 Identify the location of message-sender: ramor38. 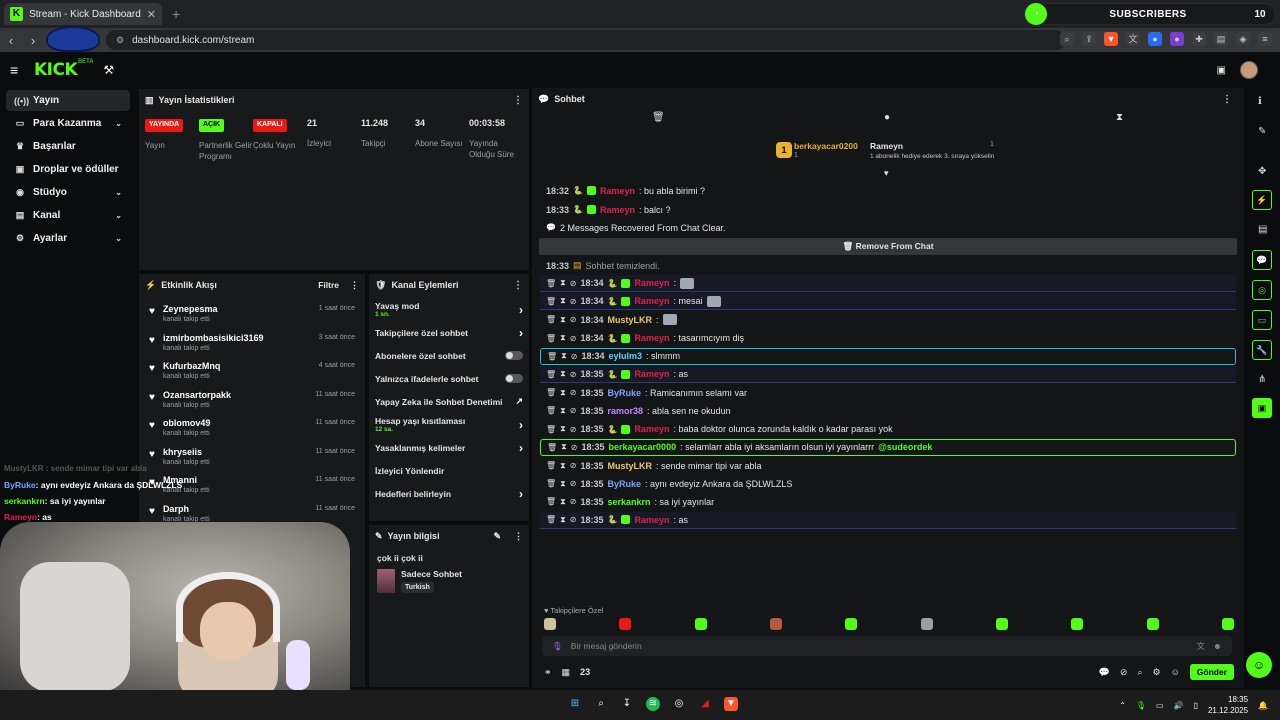
(626, 411).